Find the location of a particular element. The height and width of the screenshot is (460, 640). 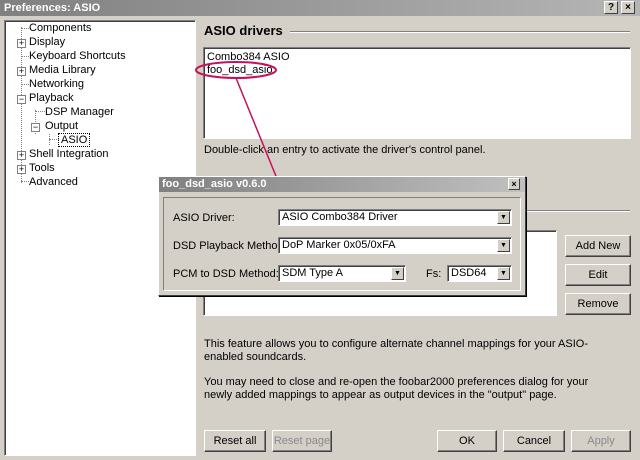

dsd-playback-method-select: DoP Marker 0x05/0xFA ▼ is located at coordinates (395, 245).